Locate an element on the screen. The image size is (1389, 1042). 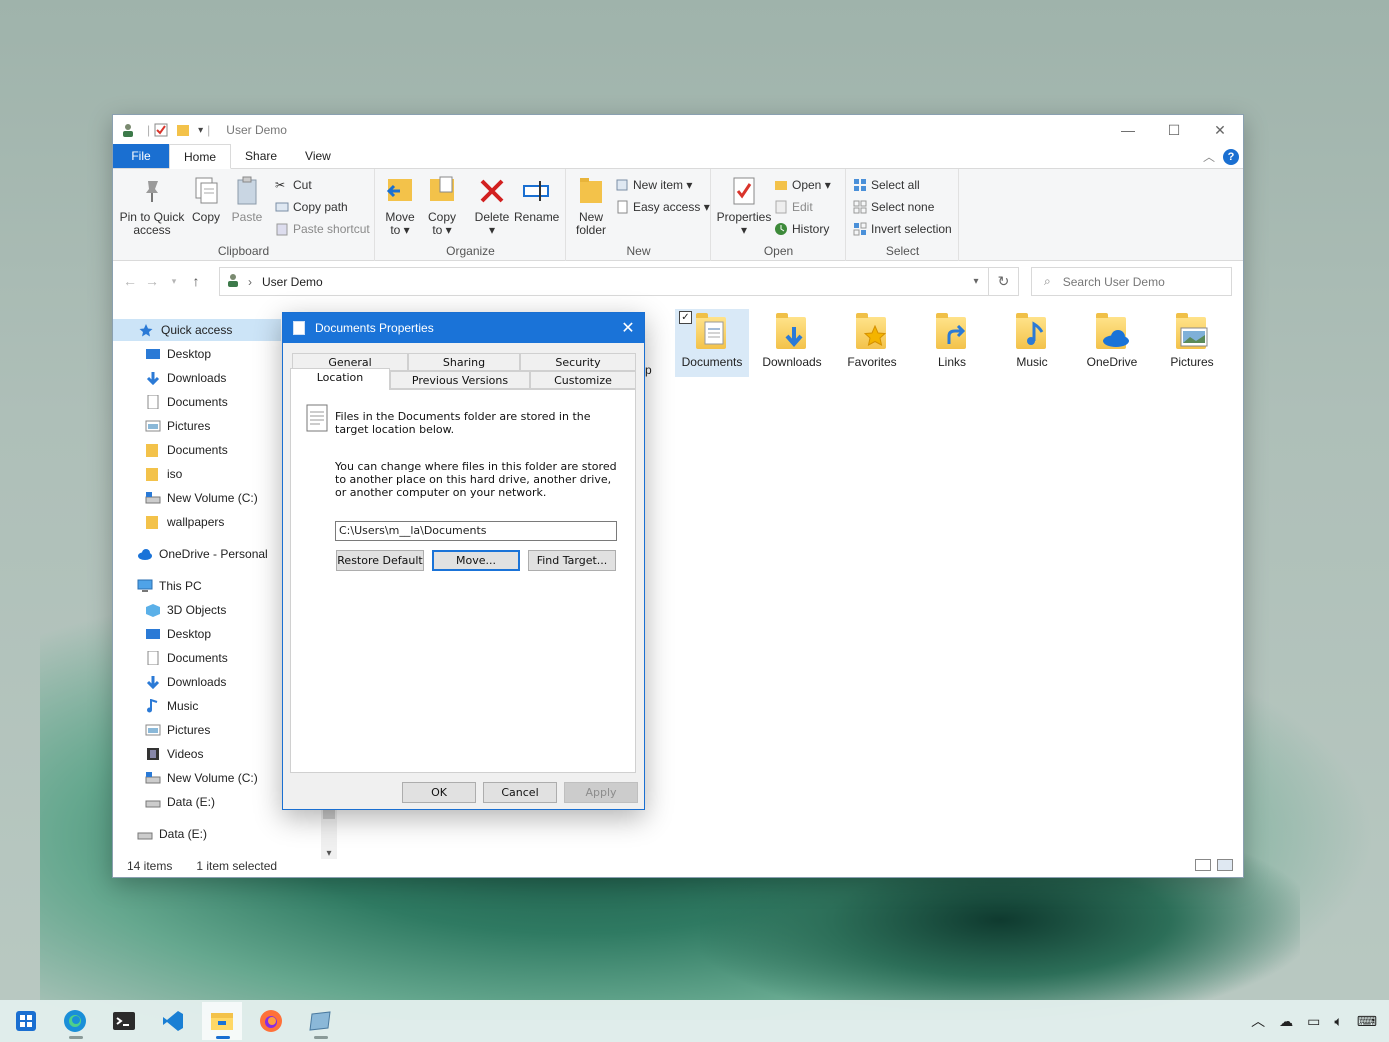
customize-quick-access-icon: ▾ is located at coordinates (200, 130).